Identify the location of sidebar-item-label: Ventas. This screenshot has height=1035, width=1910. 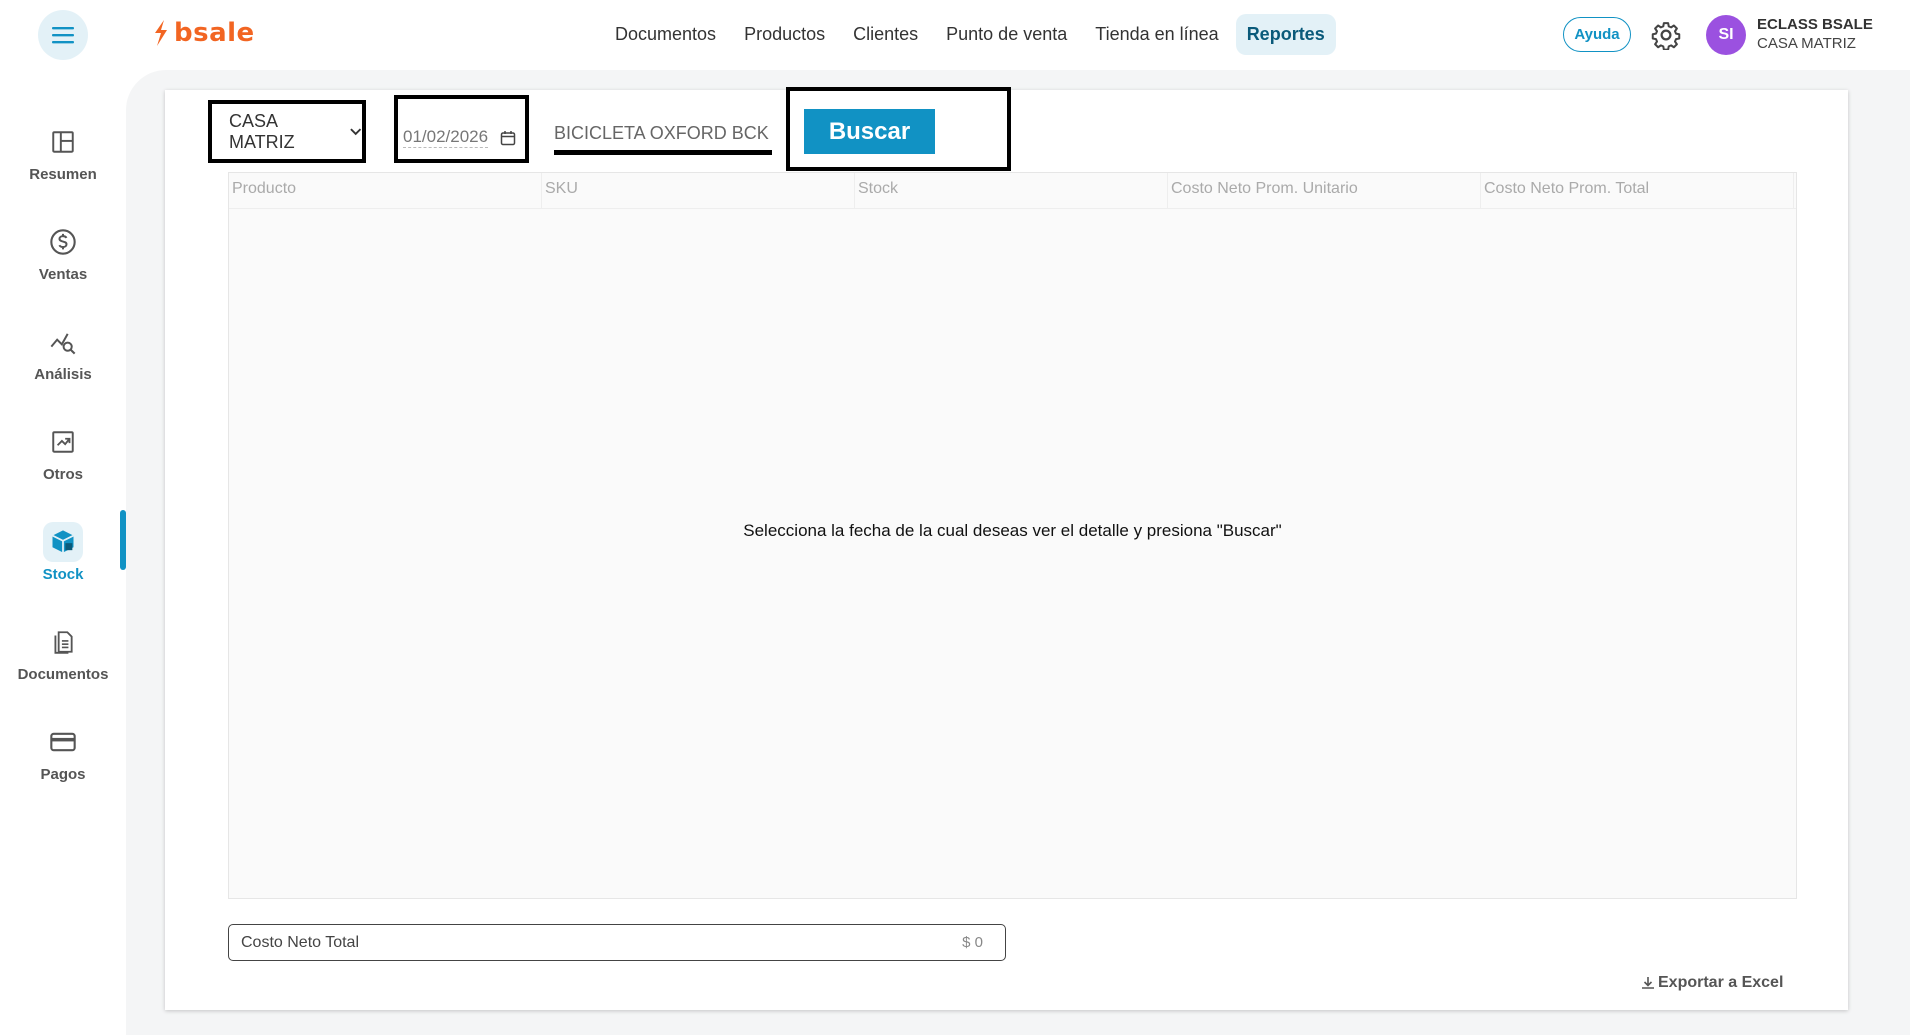
(63, 274).